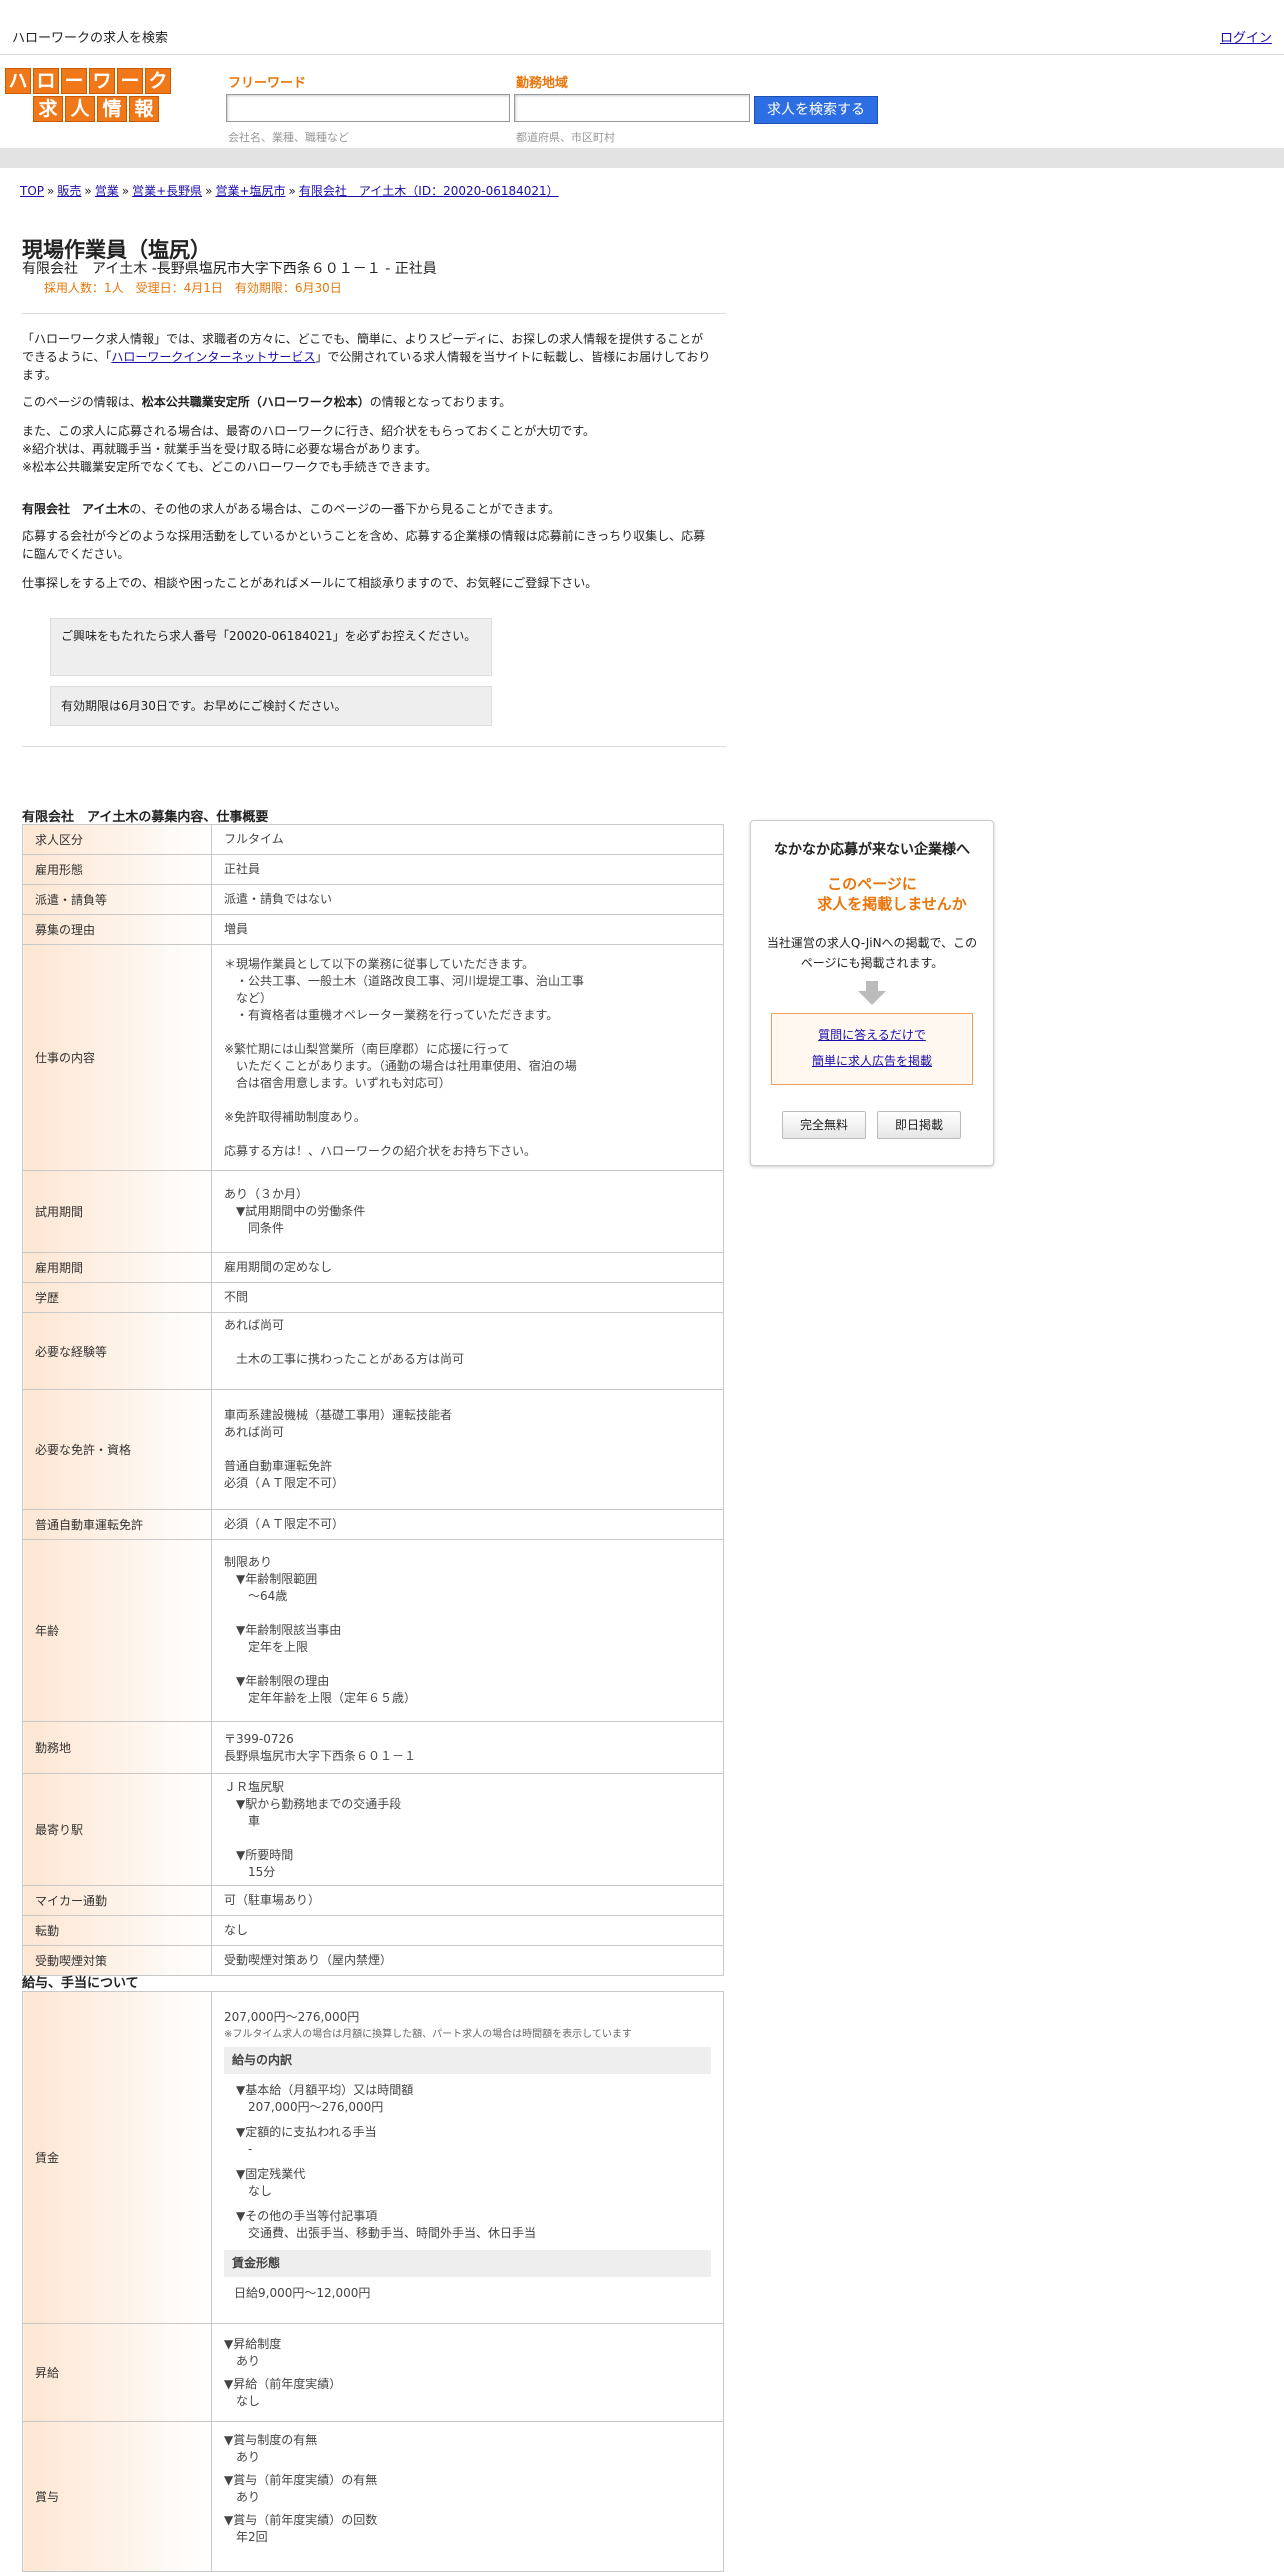  Describe the element at coordinates (271, 647) in the screenshot. I see `job-number-notice: ご興味をもたれたら求人番号「20020-06184021」を必ずお控えください。` at that location.